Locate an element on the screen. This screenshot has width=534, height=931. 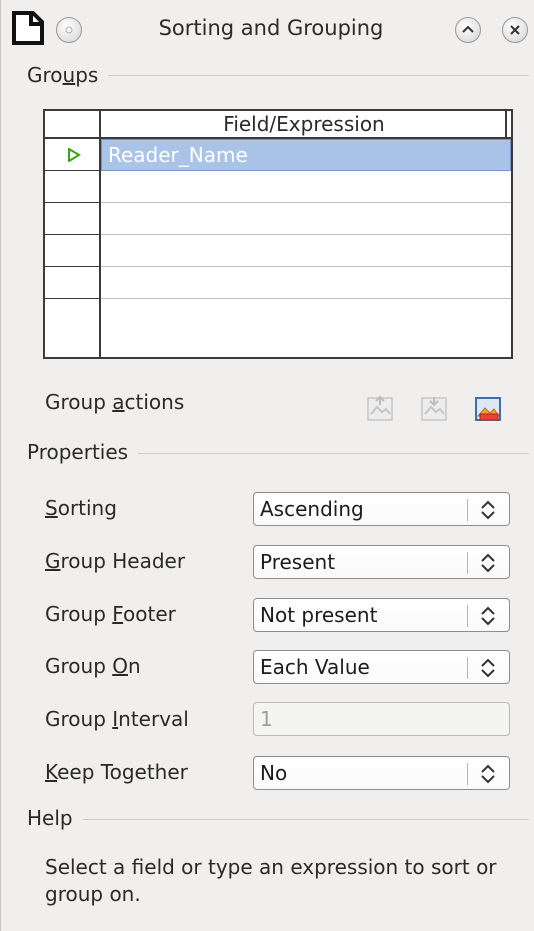
grid-corner-cell is located at coordinates (73, 124).